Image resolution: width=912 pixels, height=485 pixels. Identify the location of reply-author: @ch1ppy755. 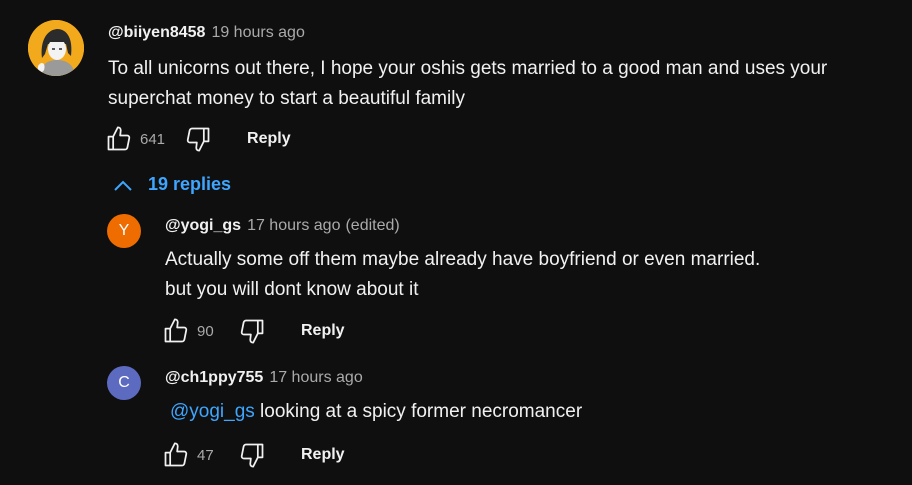
(214, 378).